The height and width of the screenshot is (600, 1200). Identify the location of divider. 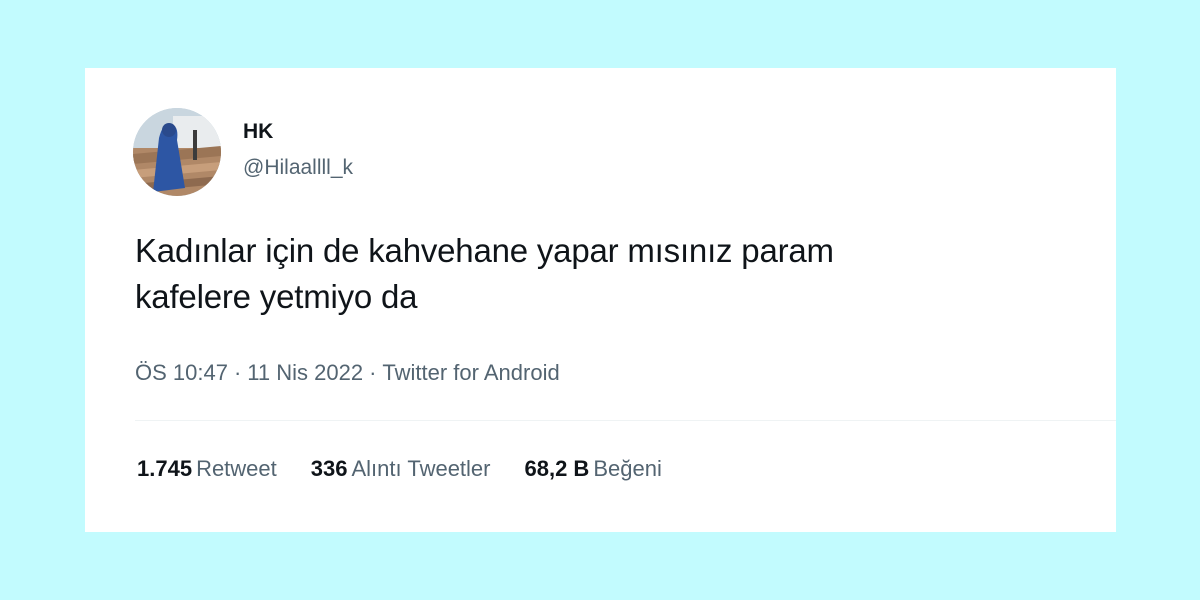
(625, 420).